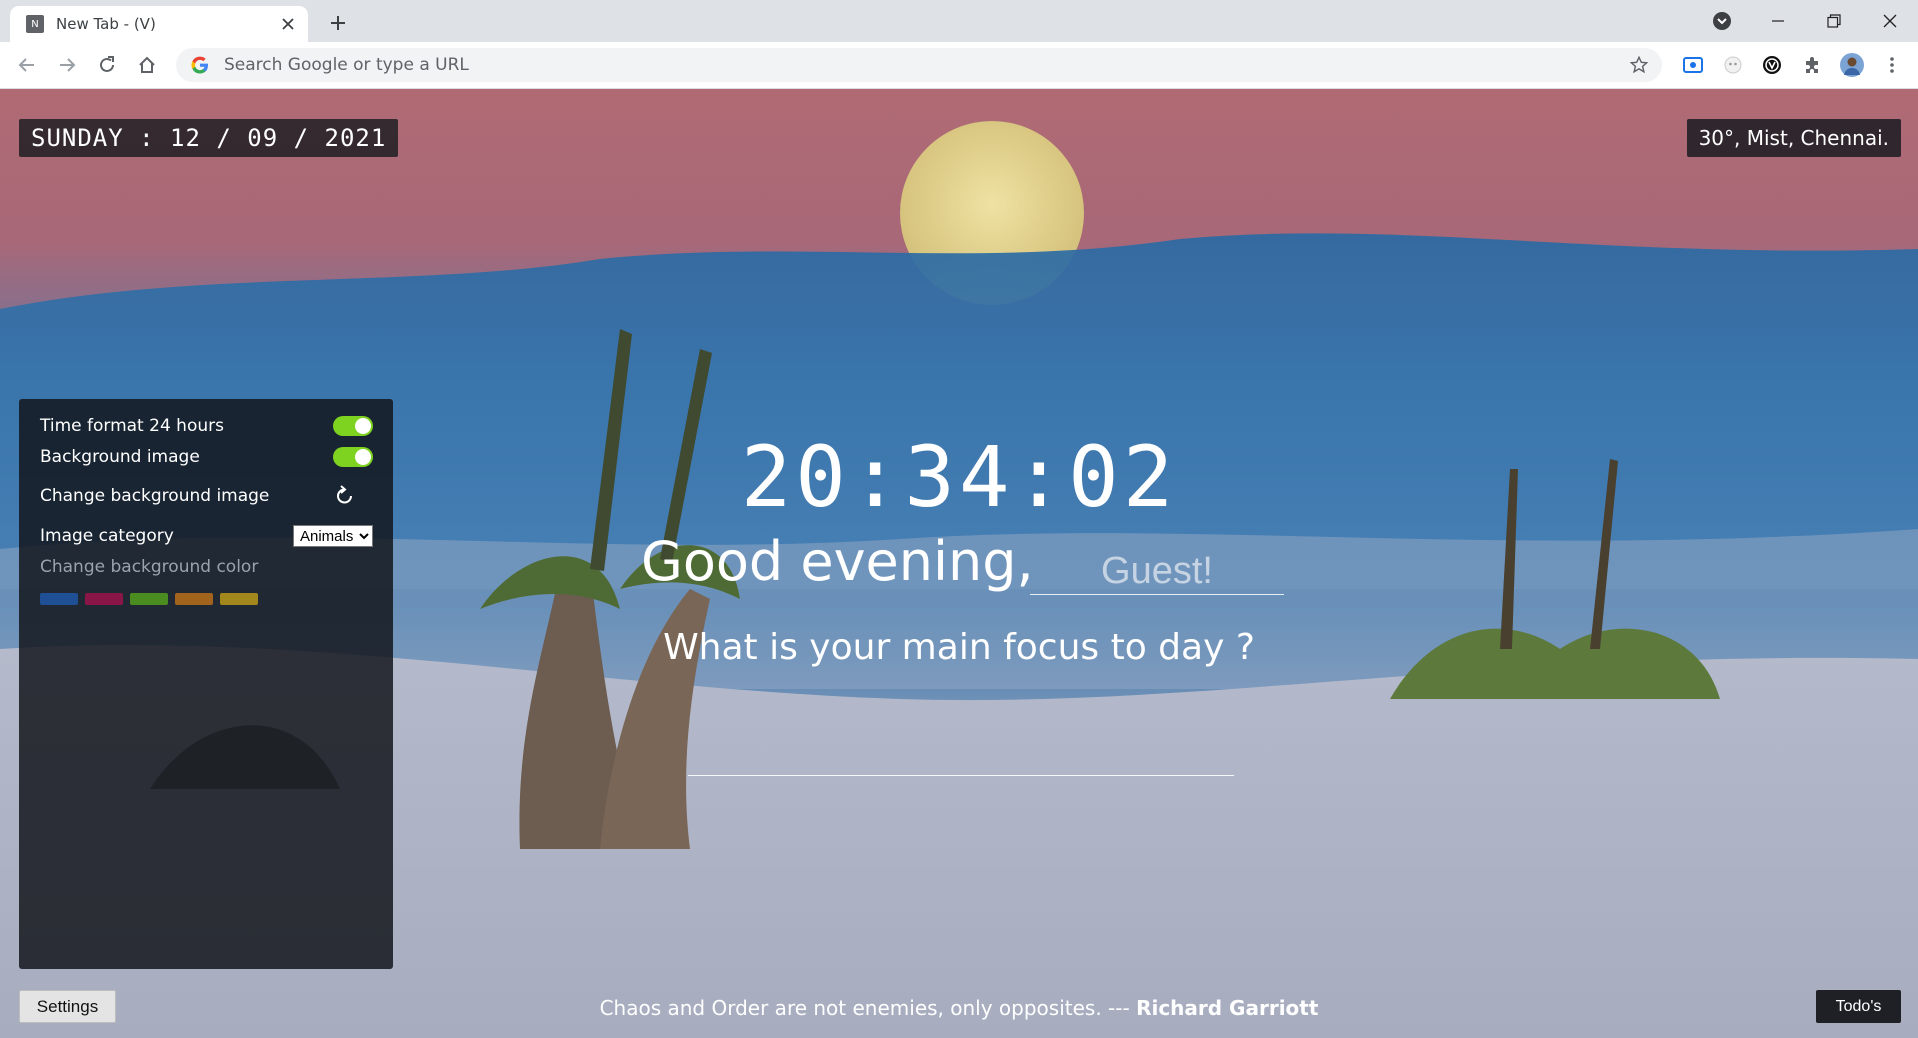 Image resolution: width=1918 pixels, height=1038 pixels. Describe the element at coordinates (1157, 571) in the screenshot. I see `name-input` at that location.